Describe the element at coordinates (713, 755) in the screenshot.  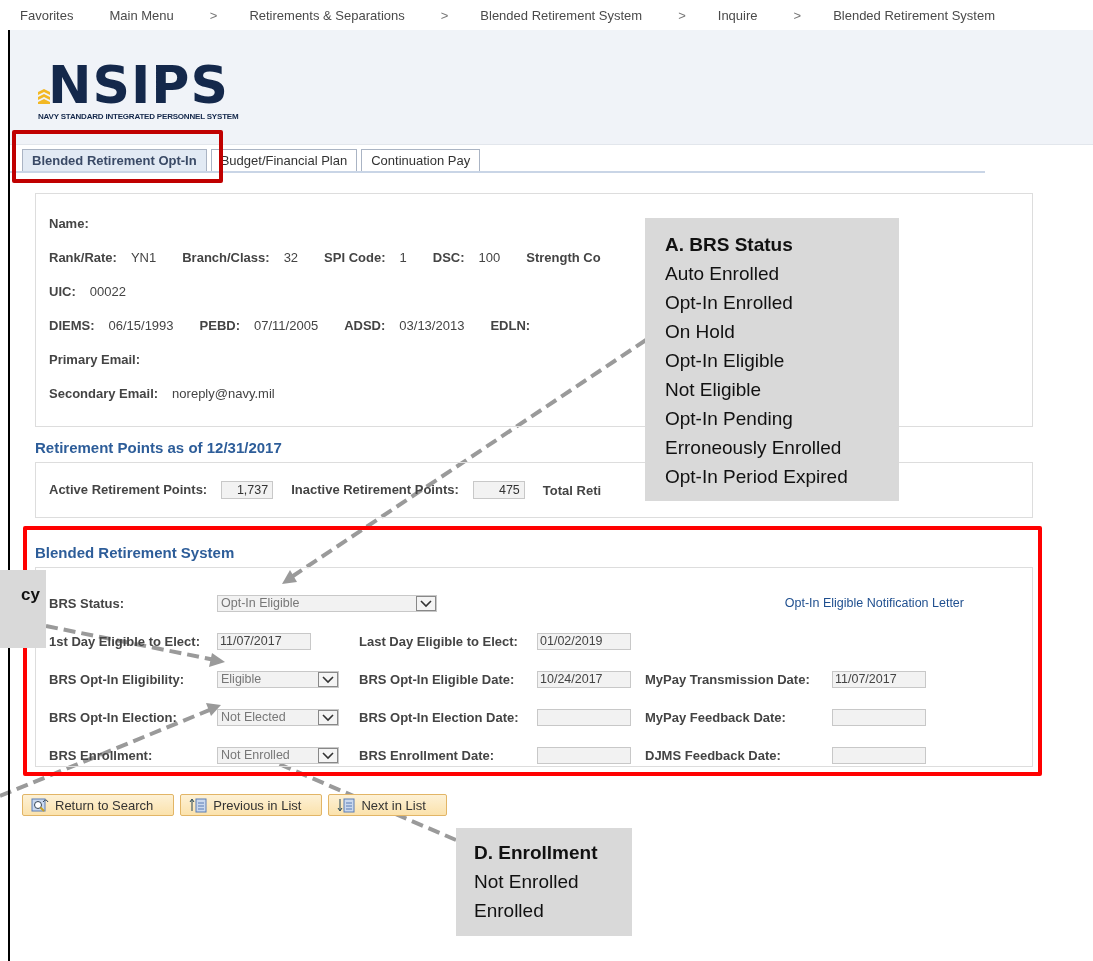
I see `field-label: DJMS Feedback Date:` at that location.